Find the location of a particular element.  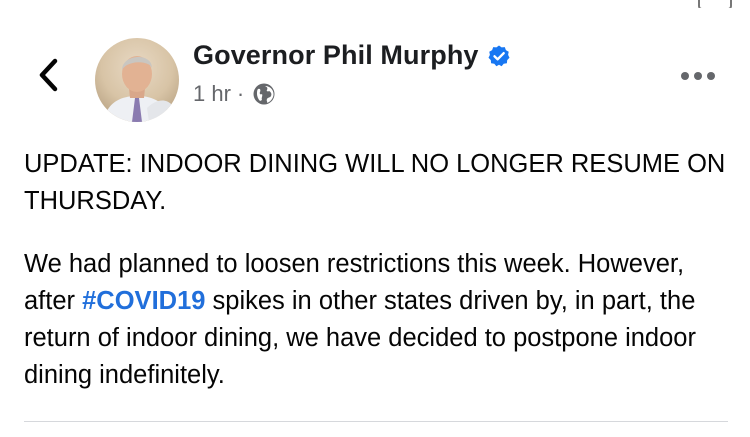

globe-icon is located at coordinates (264, 94).